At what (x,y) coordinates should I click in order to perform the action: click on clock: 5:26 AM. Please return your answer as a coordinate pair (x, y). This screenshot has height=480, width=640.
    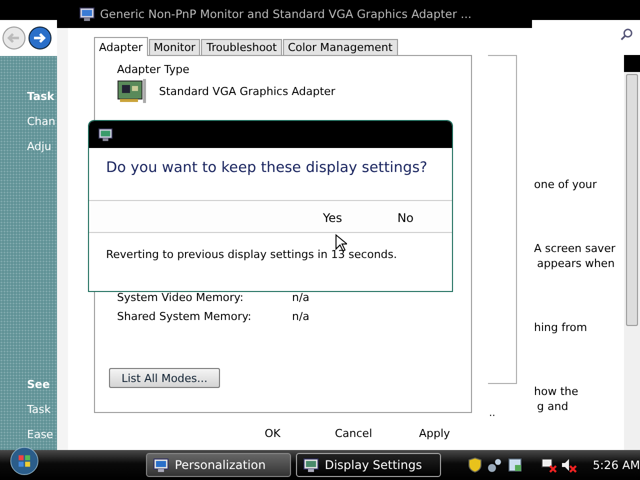
    Looking at the image, I should click on (616, 465).